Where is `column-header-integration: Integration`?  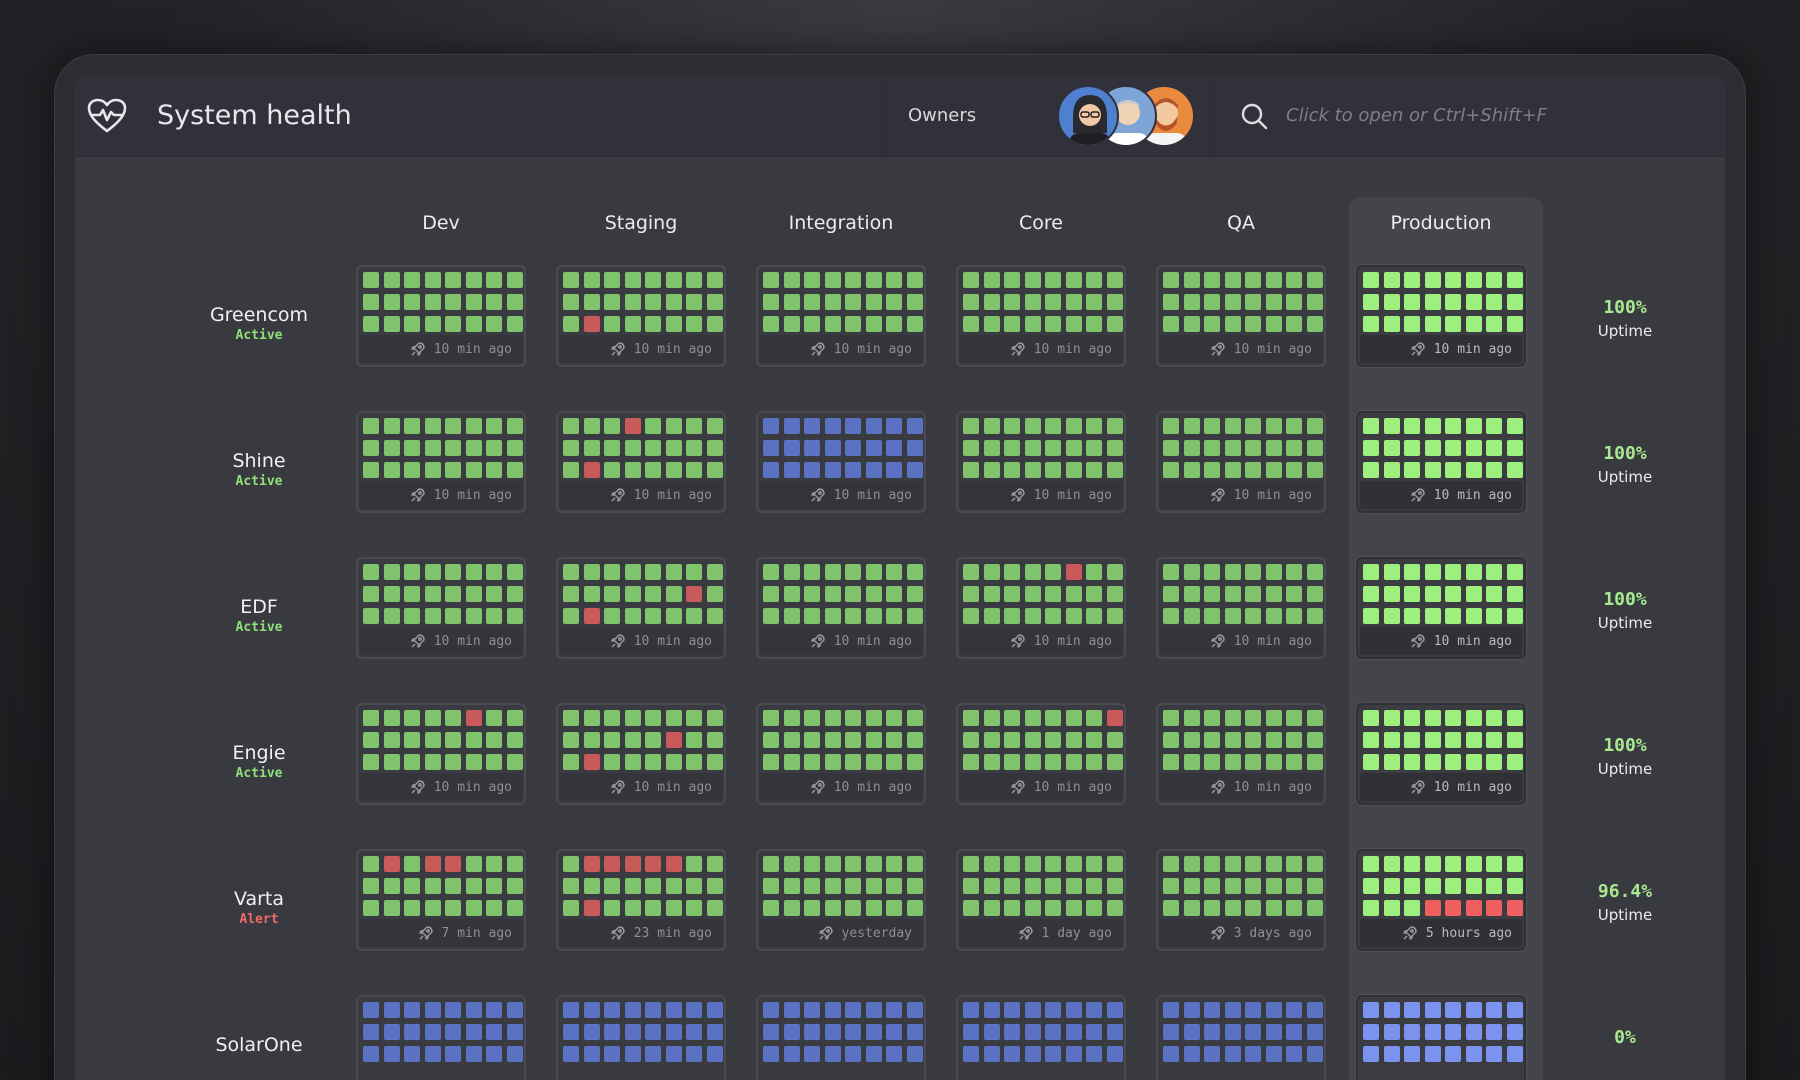 column-header-integration: Integration is located at coordinates (841, 223).